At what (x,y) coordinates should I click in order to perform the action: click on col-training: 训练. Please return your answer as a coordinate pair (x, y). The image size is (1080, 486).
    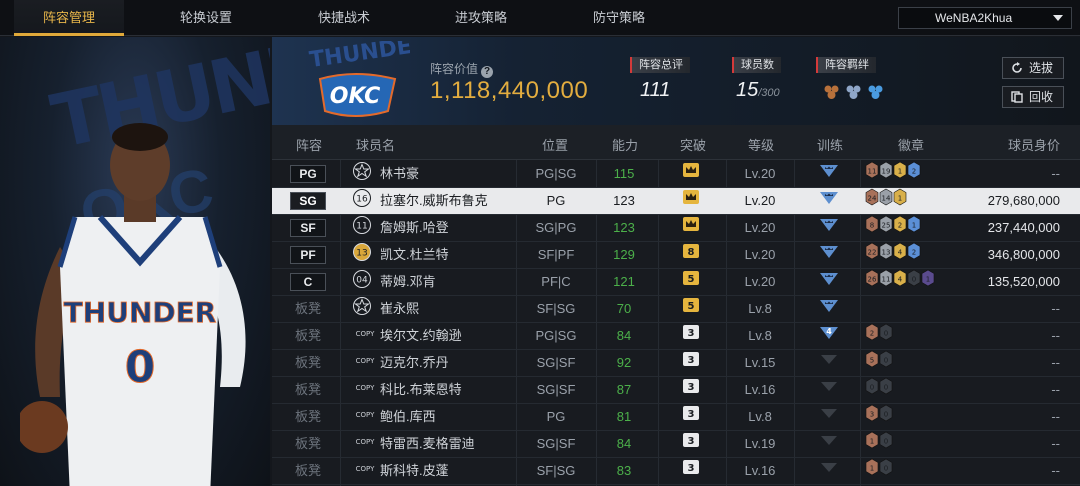
    Looking at the image, I should click on (830, 145).